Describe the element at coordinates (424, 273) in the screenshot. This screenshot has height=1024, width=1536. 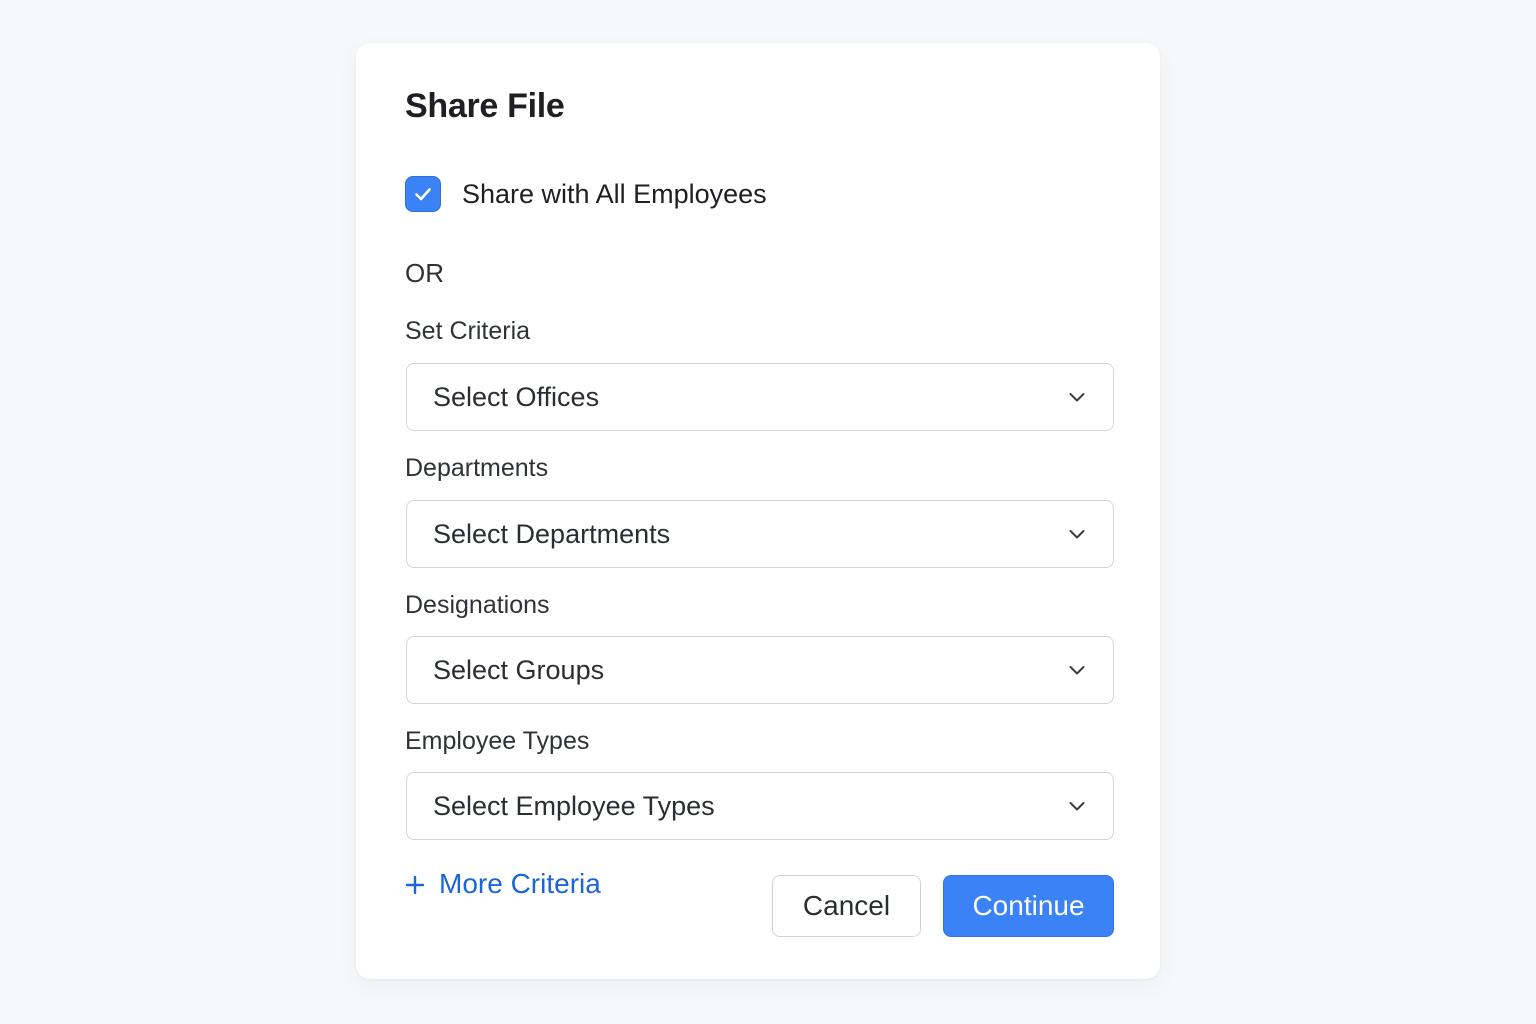
I see `or-separator: OR` at that location.